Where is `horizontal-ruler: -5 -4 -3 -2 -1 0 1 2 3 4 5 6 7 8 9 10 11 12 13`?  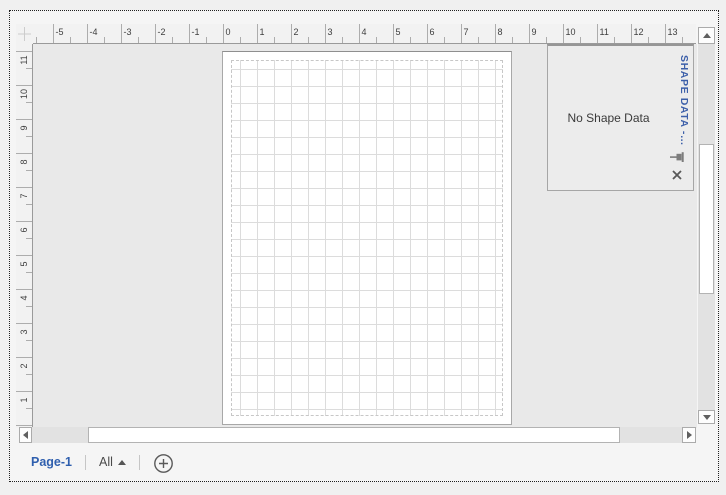 horizontal-ruler: -5 -4 -3 -2 -1 0 1 2 3 4 5 6 7 8 9 10 11 12 13 is located at coordinates (364, 34).